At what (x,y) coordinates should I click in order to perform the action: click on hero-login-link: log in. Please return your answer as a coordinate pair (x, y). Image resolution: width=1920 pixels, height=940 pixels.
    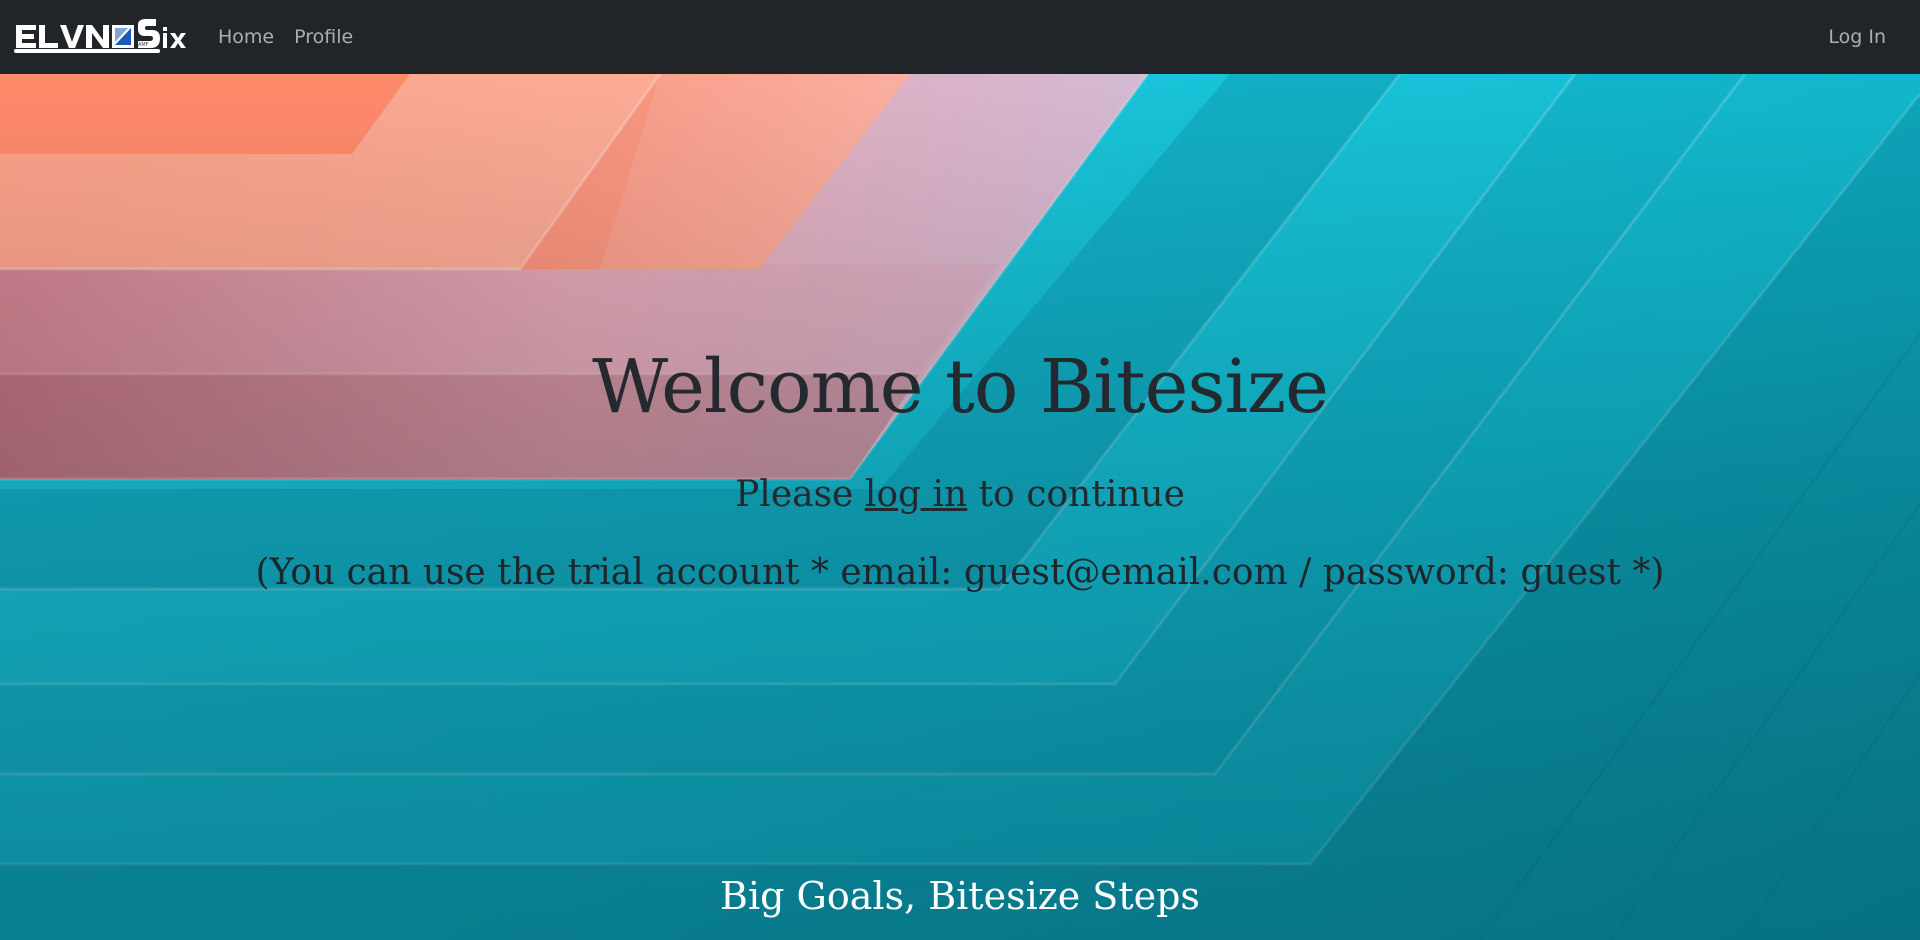
    Looking at the image, I should click on (916, 494).